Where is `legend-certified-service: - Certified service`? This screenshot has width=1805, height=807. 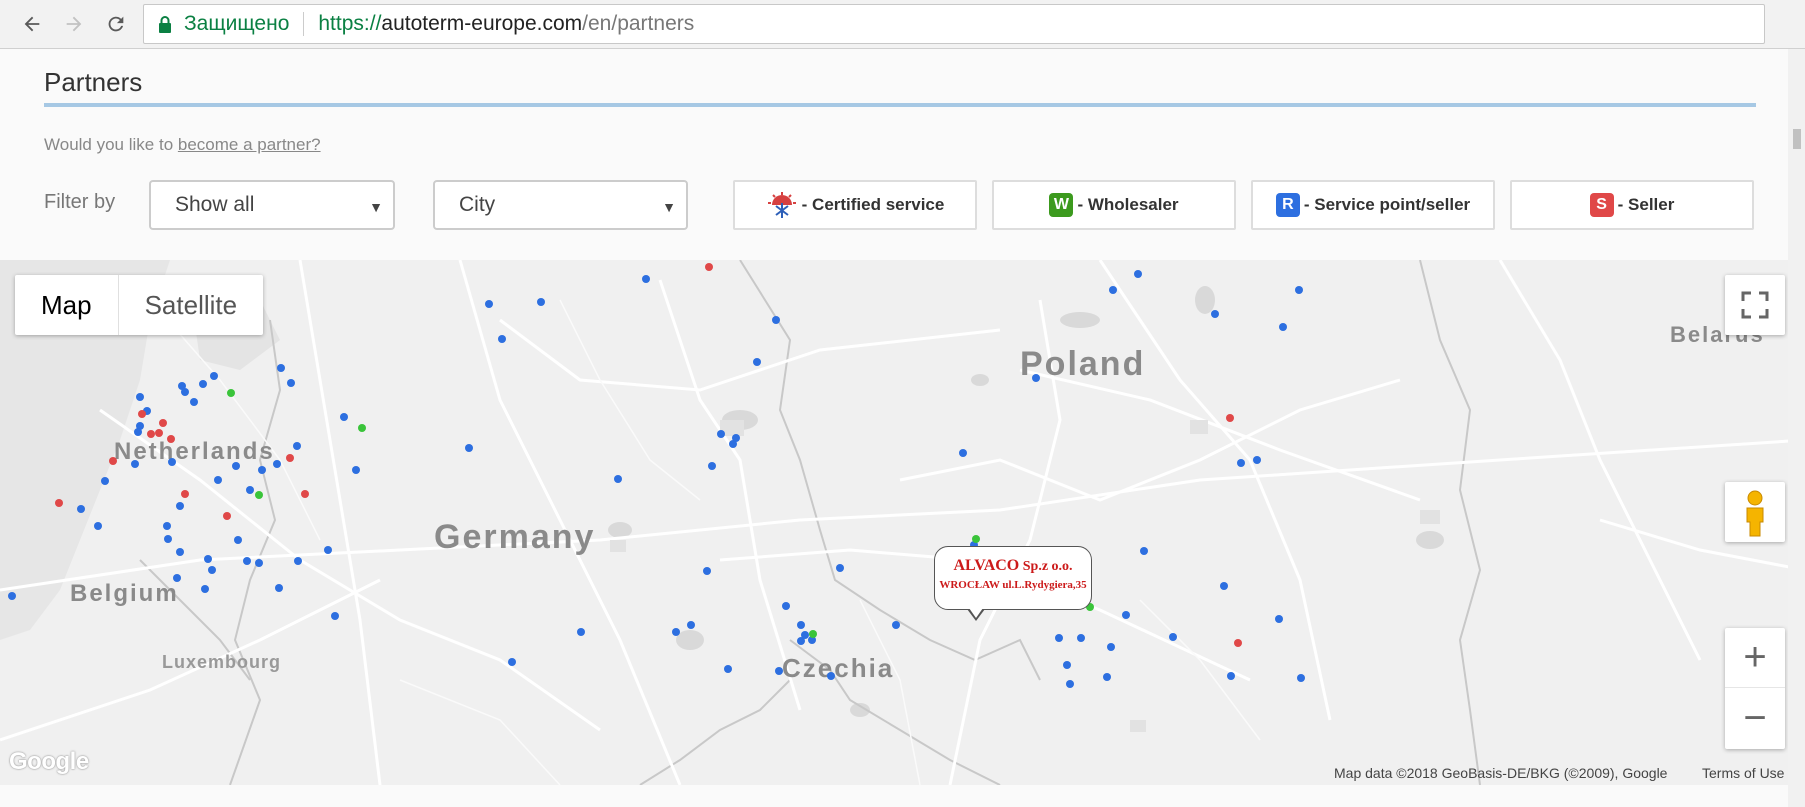 legend-certified-service: - Certified service is located at coordinates (855, 205).